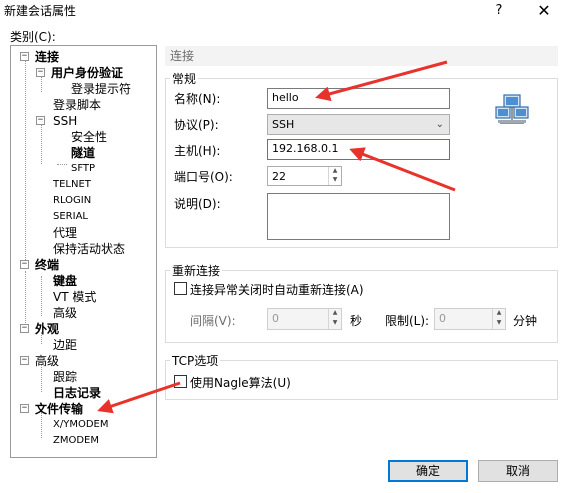 This screenshot has width=568, height=493. I want to click on tree-item-login-prompt: 登录提示符, so click(101, 89).